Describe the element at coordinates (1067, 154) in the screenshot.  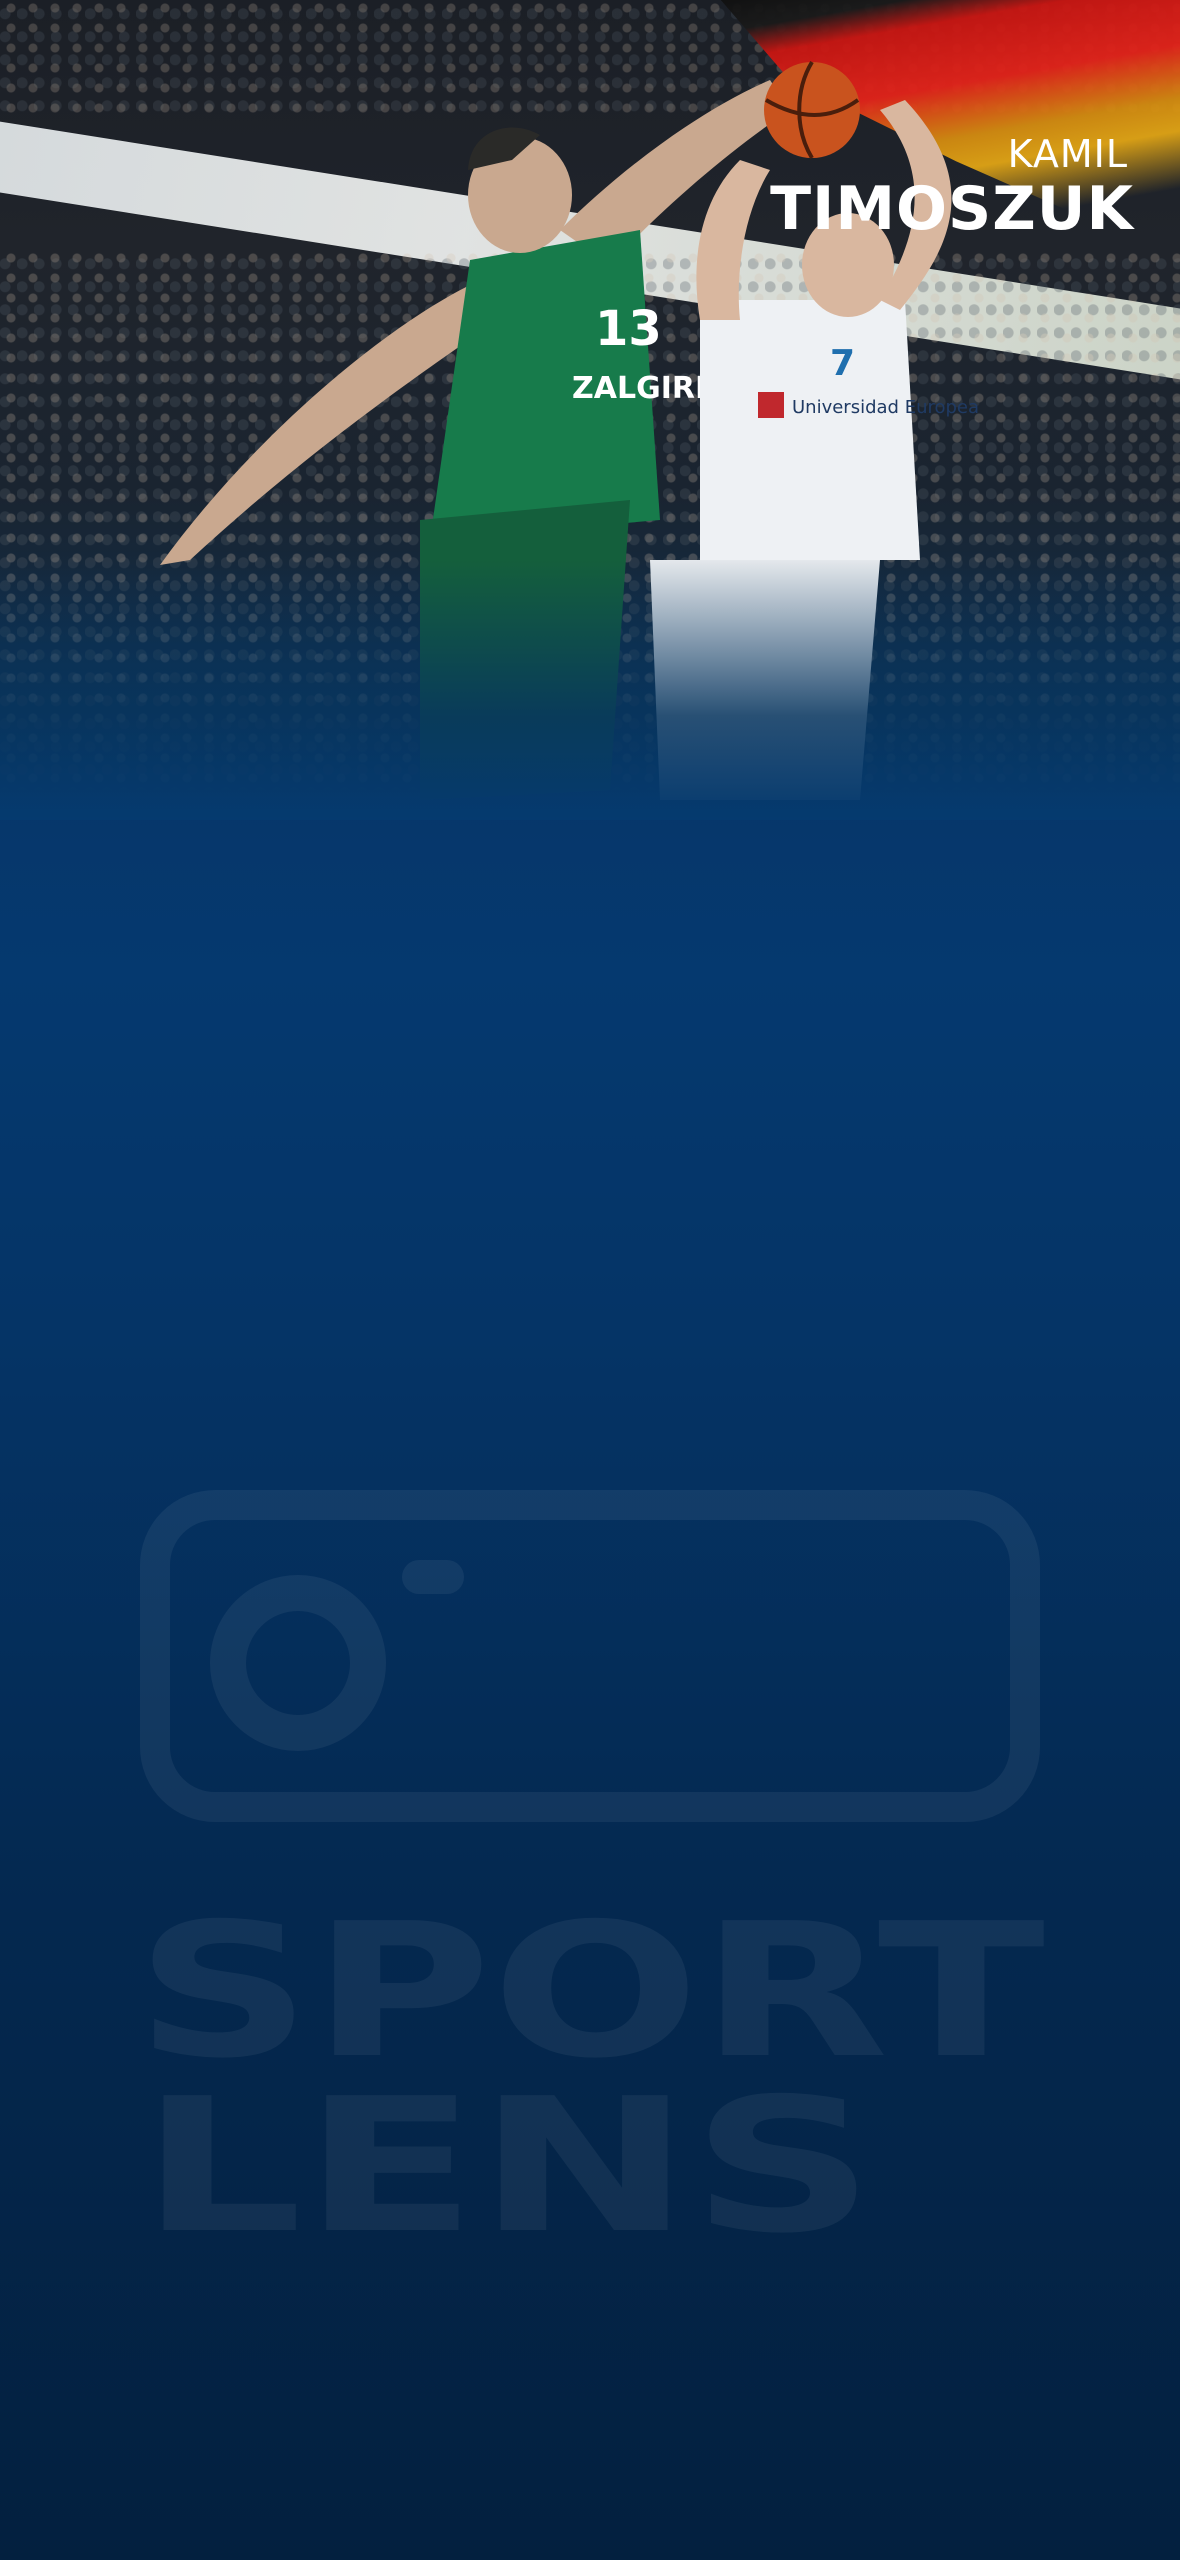
I see `player-first-name: KAMIL` at that location.